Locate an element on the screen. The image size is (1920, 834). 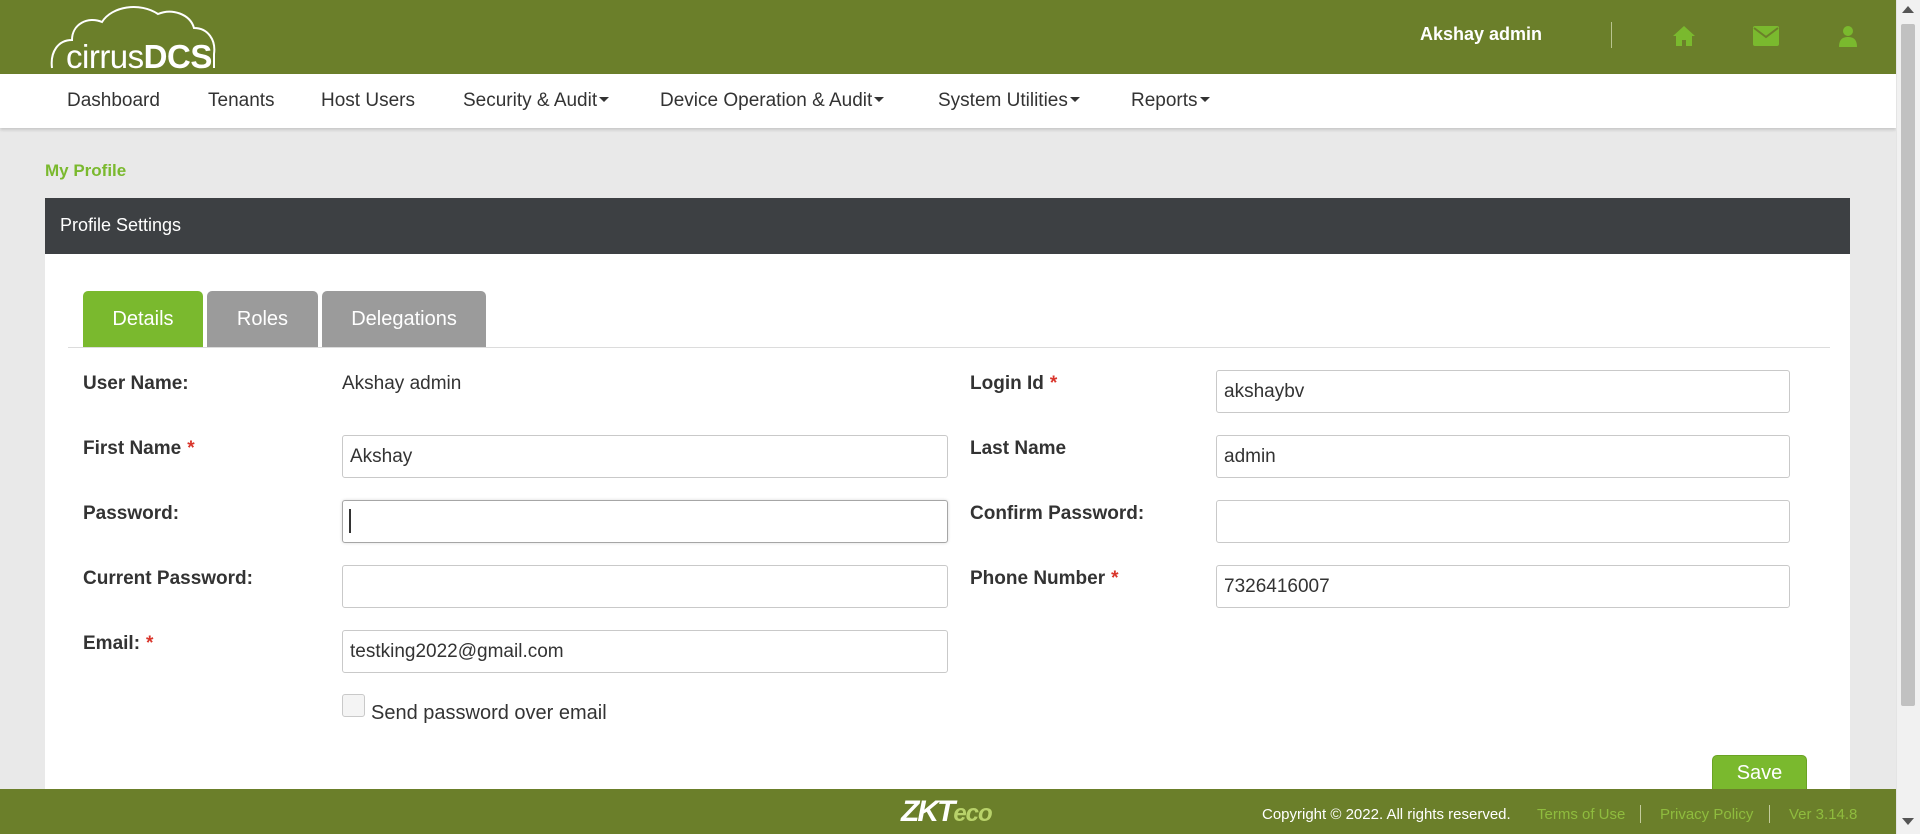
current-user-name: Akshay admin is located at coordinates (1481, 34).